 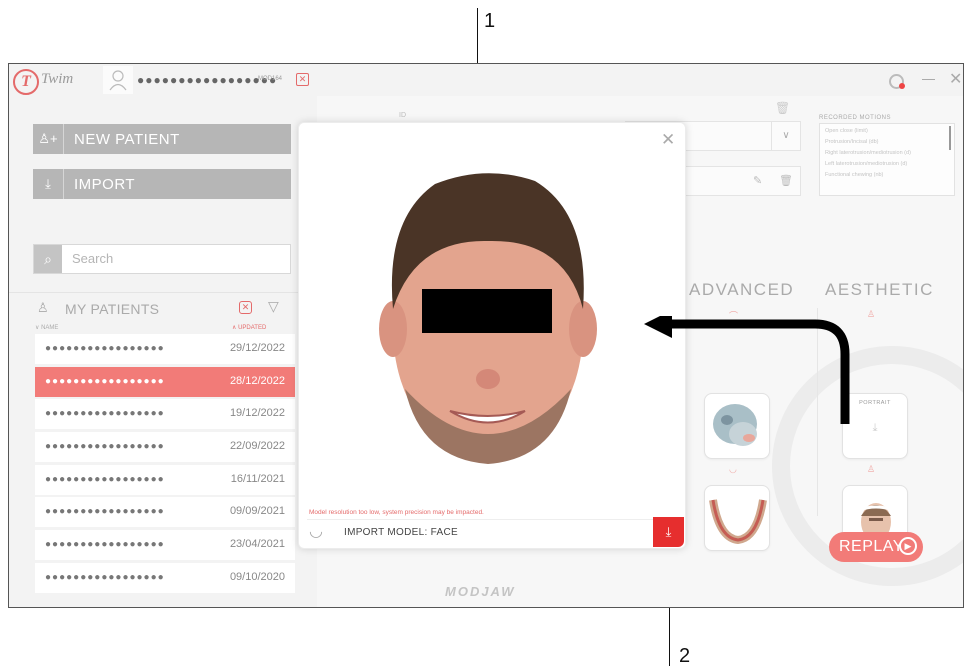 What do you see at coordinates (105, 184) in the screenshot?
I see `import-label: IMPORT` at bounding box center [105, 184].